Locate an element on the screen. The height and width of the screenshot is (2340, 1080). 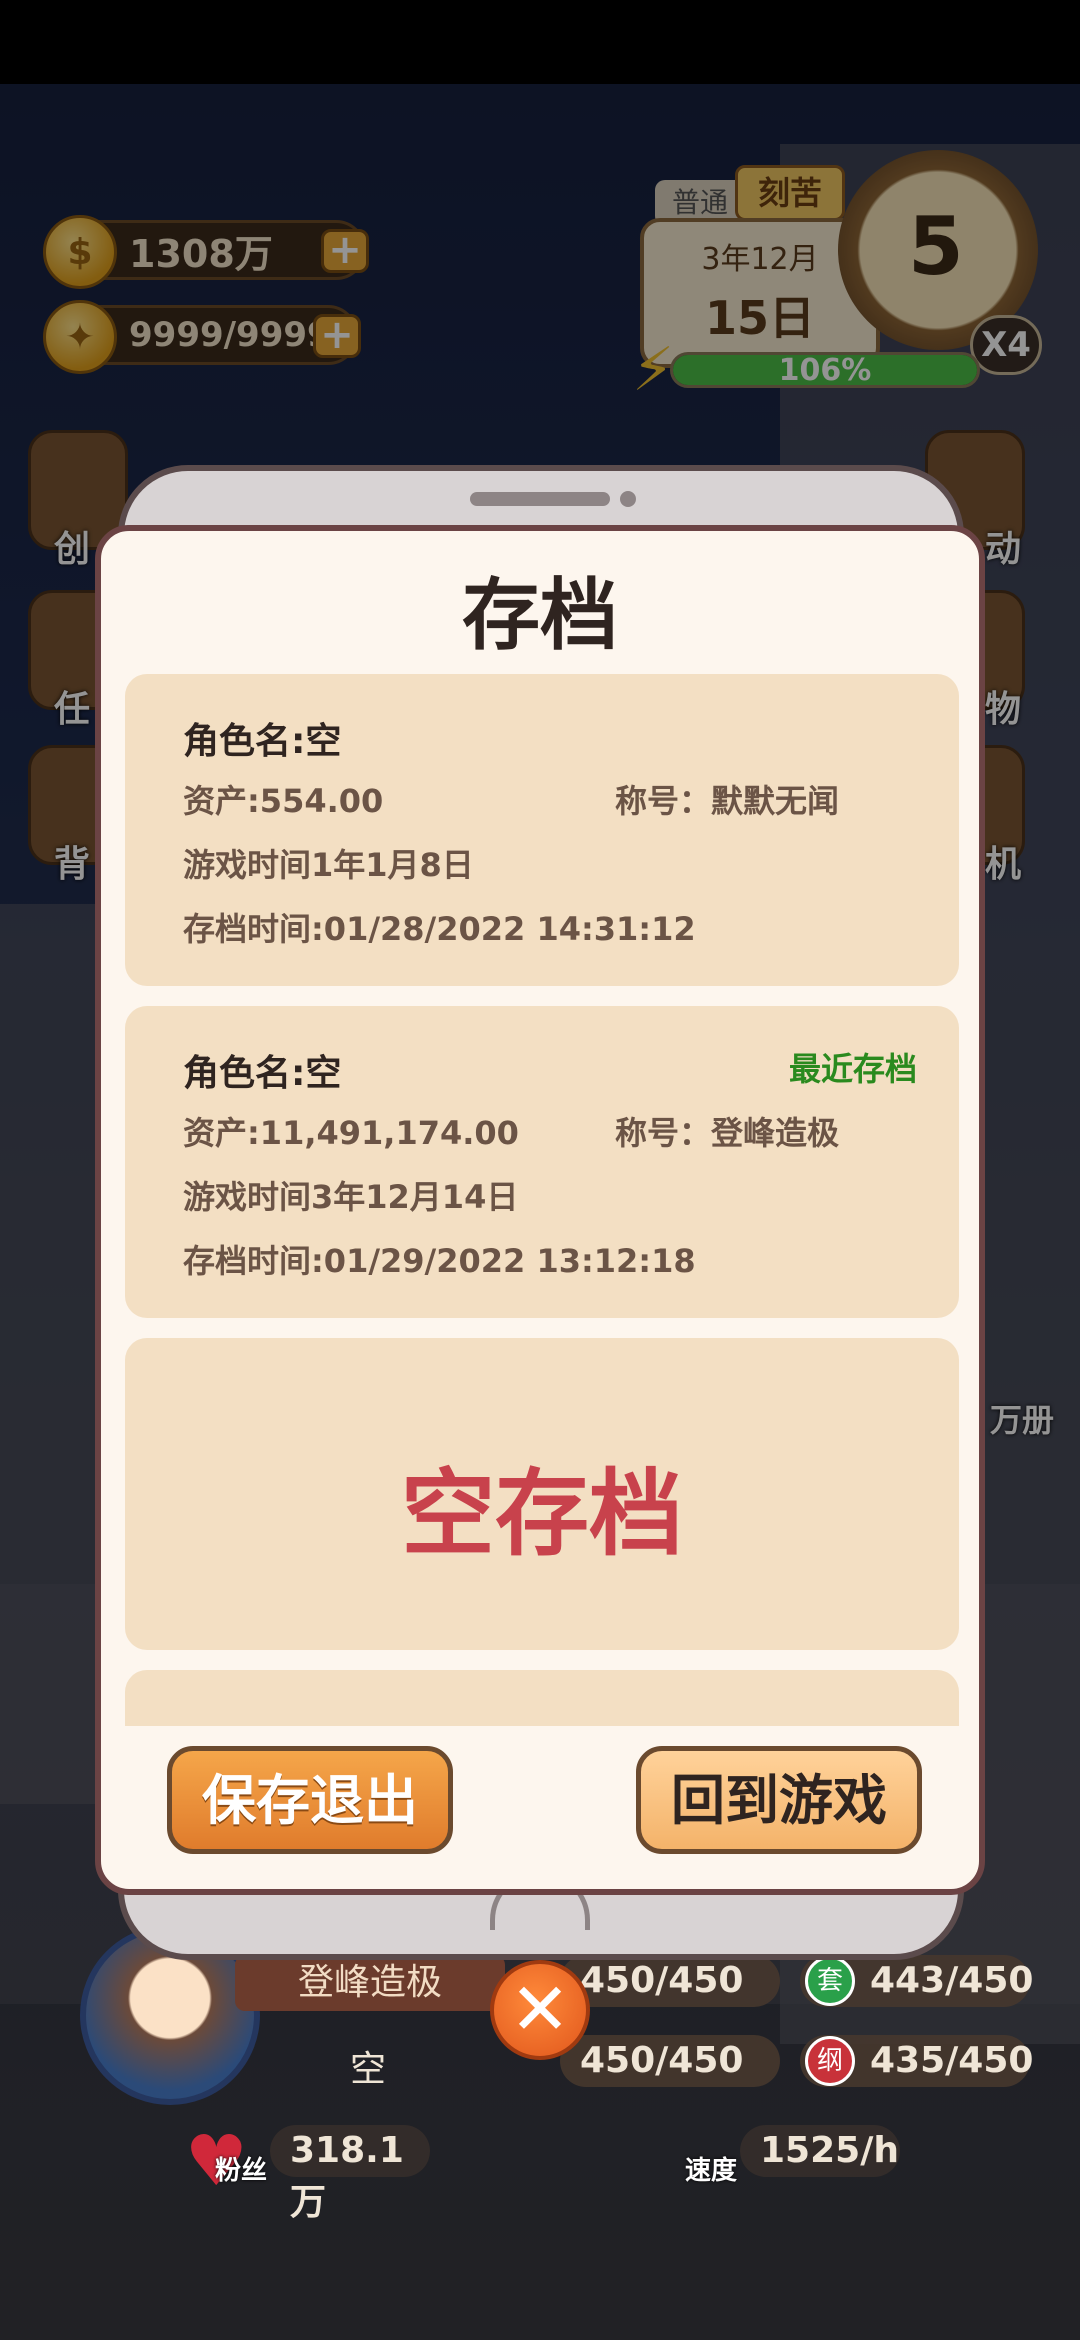
save-slot-empty: 空存档 is located at coordinates (542, 1494).